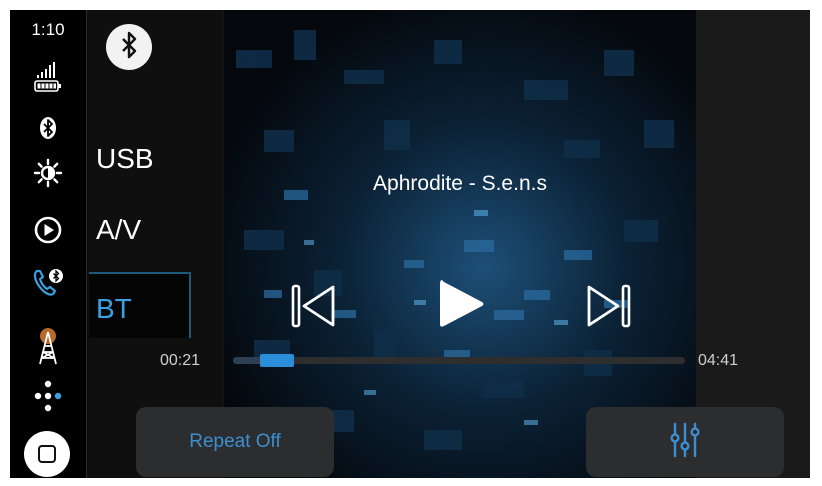 The height and width of the screenshot is (486, 822). What do you see at coordinates (48, 128) in the screenshot?
I see `bluetooth-status-icon` at bounding box center [48, 128].